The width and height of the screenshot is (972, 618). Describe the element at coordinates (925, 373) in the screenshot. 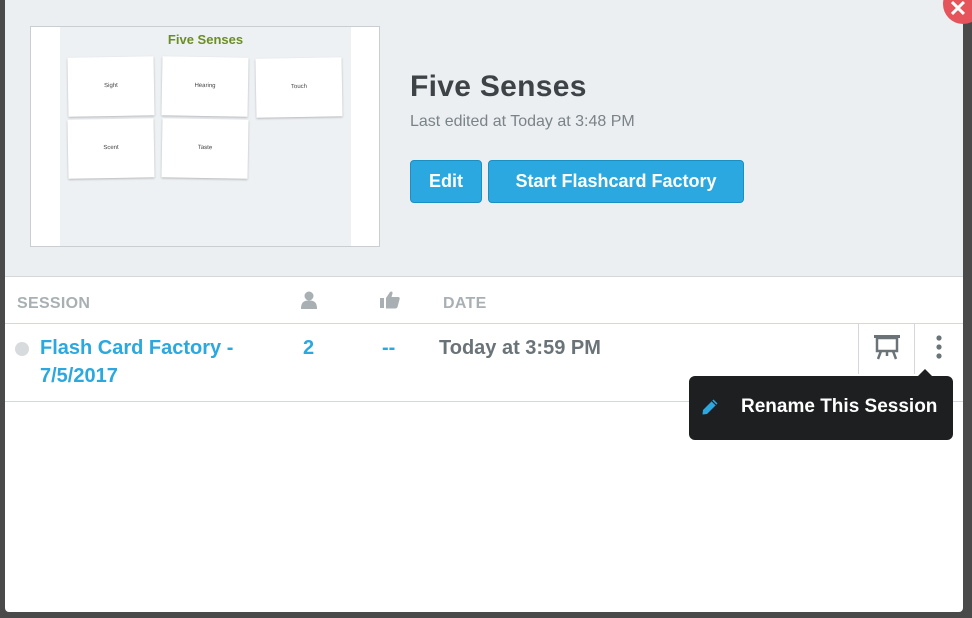

I see `tooltip-arrow` at that location.